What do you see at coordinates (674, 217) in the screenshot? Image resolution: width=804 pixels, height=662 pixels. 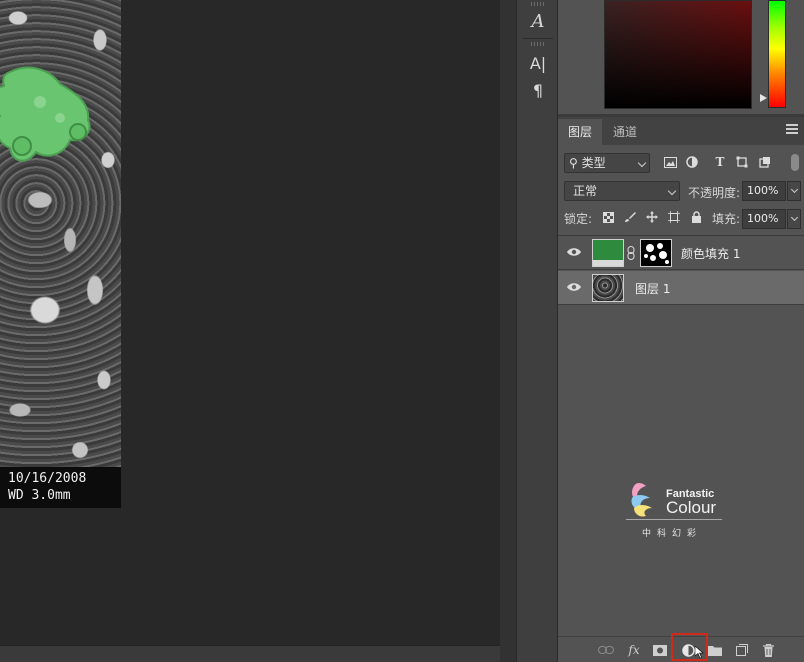 I see `lock-artboard-icon` at bounding box center [674, 217].